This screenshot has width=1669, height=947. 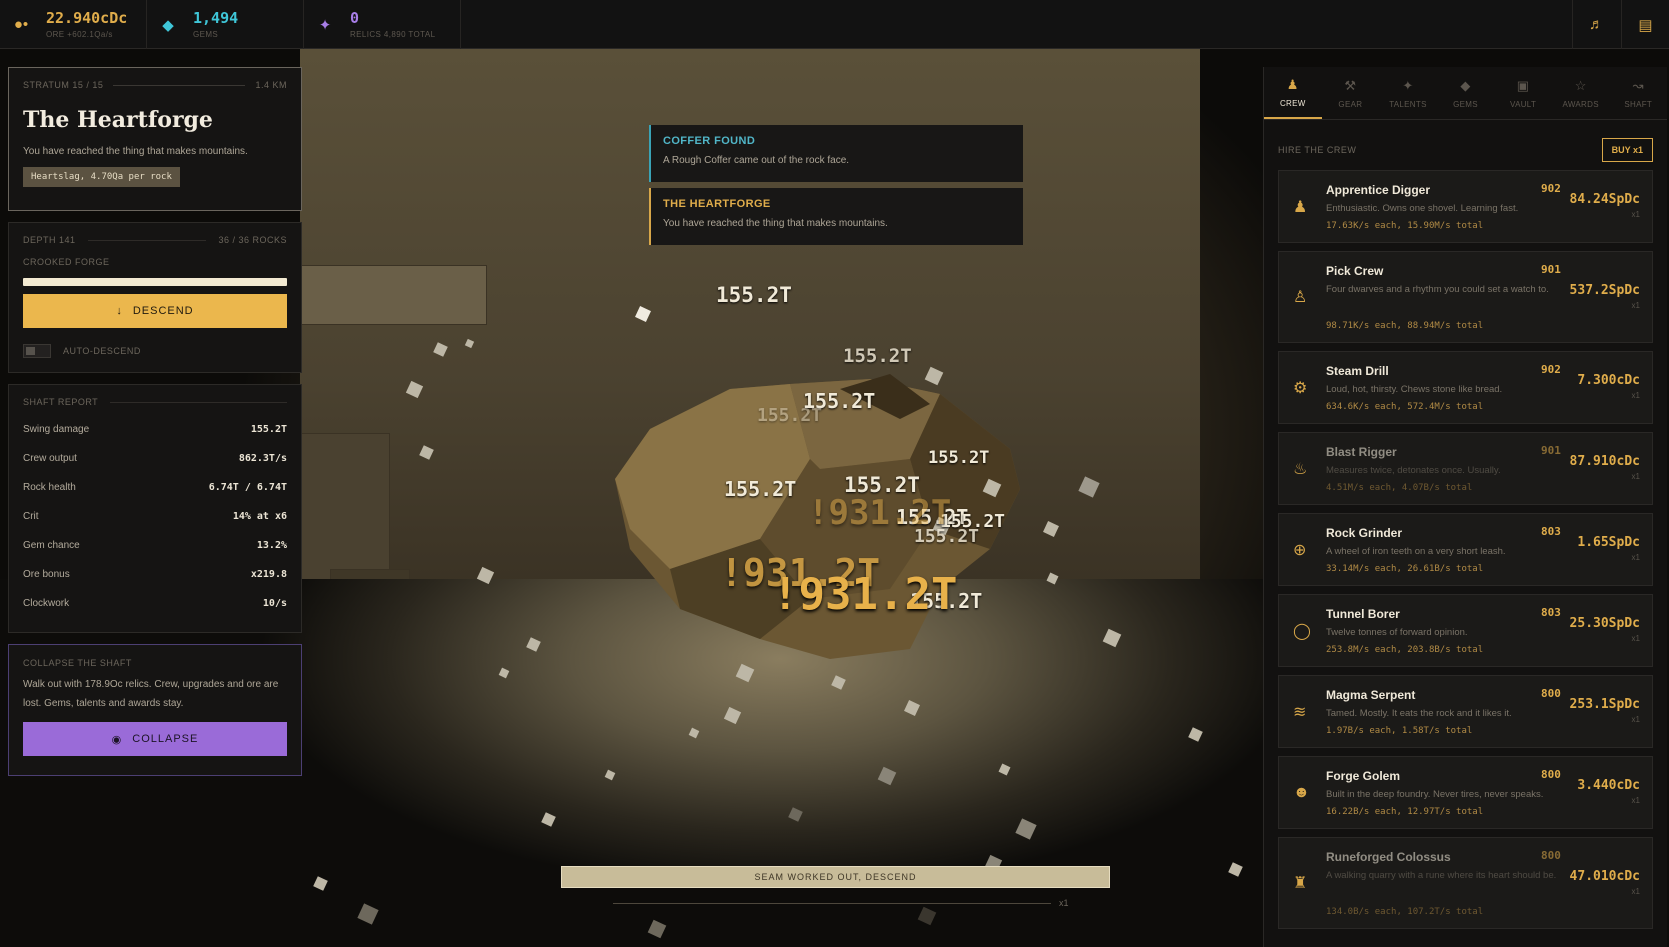 What do you see at coordinates (717, 204) in the screenshot?
I see `toast-title: THE HEARTFORGE` at bounding box center [717, 204].